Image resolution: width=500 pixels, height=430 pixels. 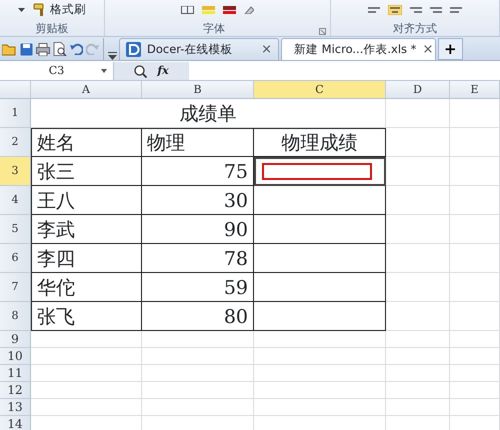 What do you see at coordinates (395, 10) in the screenshot?
I see `align-center-icon` at bounding box center [395, 10].